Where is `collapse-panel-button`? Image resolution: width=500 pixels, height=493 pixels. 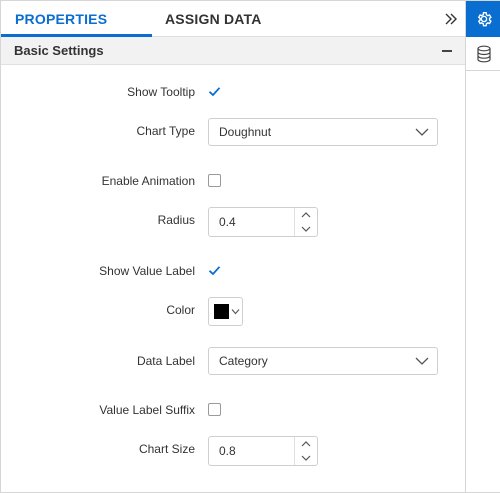 collapse-panel-button is located at coordinates (451, 19).